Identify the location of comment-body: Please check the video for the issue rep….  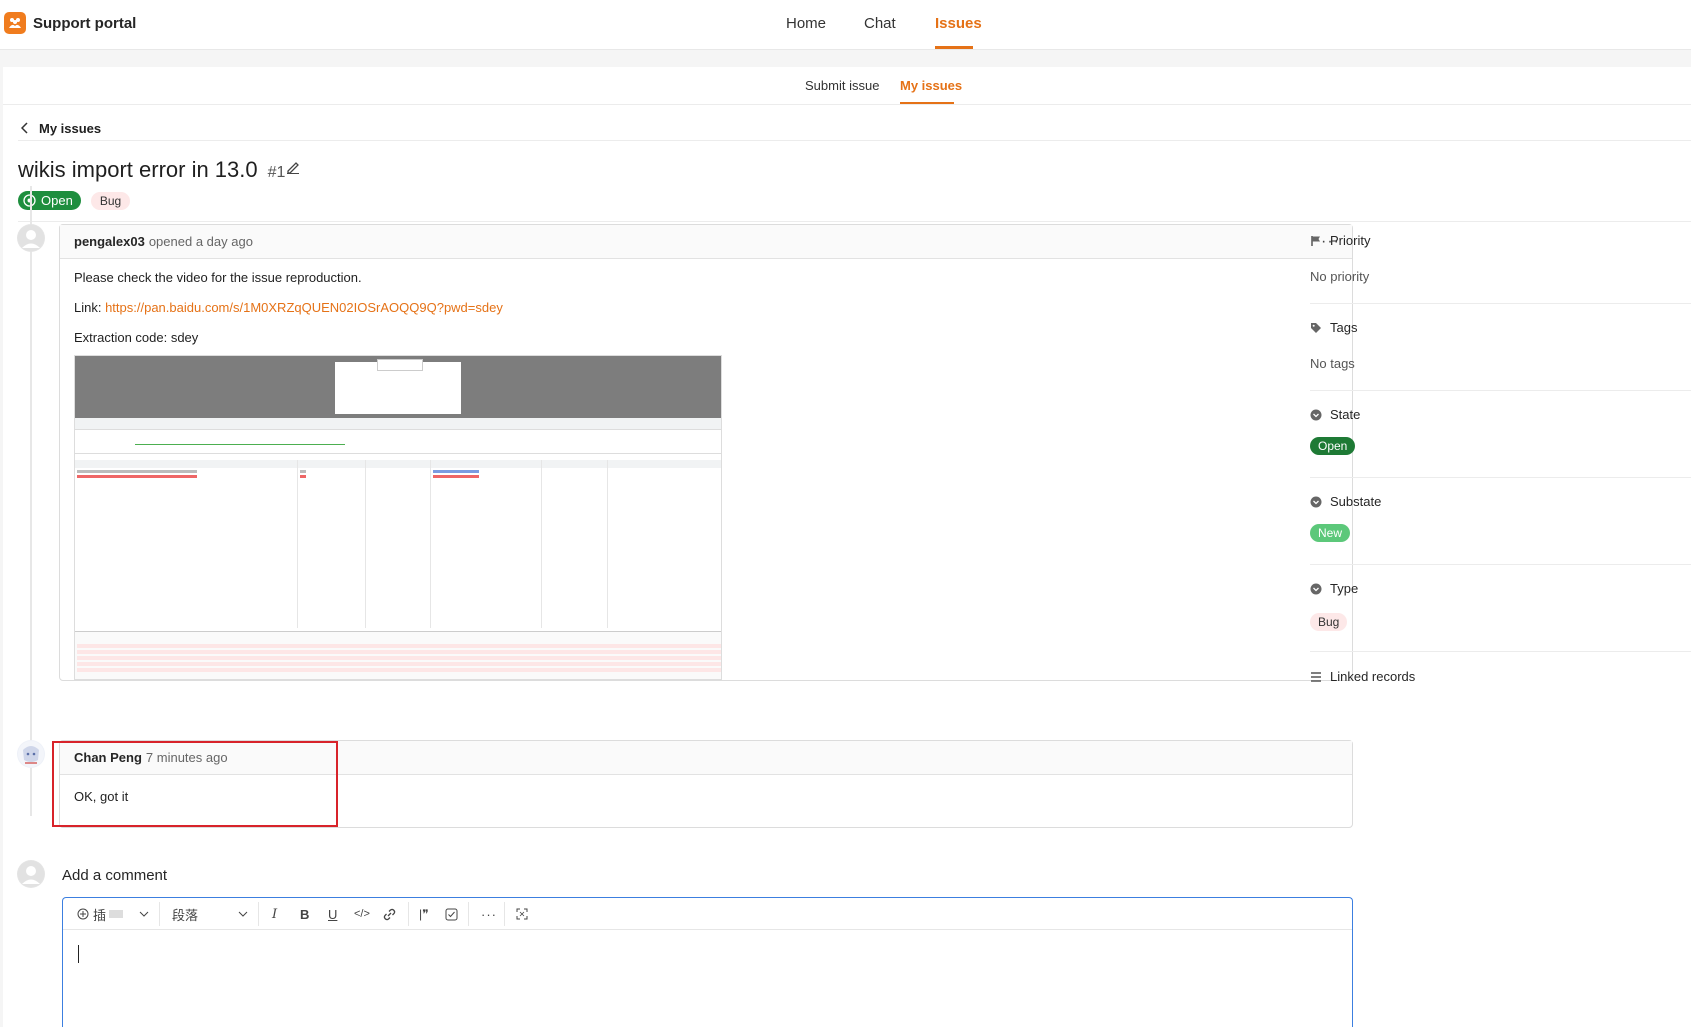
(706, 314).